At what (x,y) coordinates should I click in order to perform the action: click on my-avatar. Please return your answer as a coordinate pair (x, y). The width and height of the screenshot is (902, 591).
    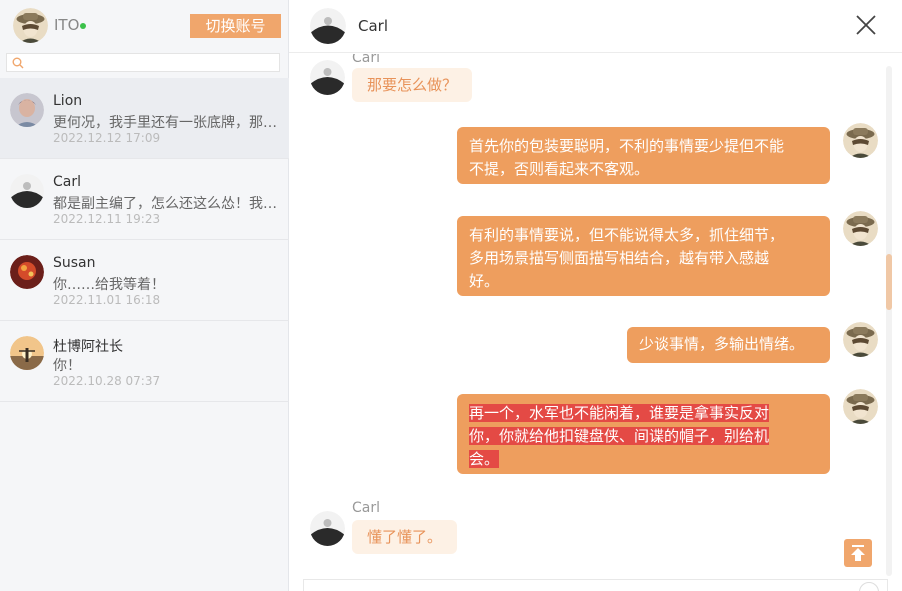
    Looking at the image, I should click on (30, 25).